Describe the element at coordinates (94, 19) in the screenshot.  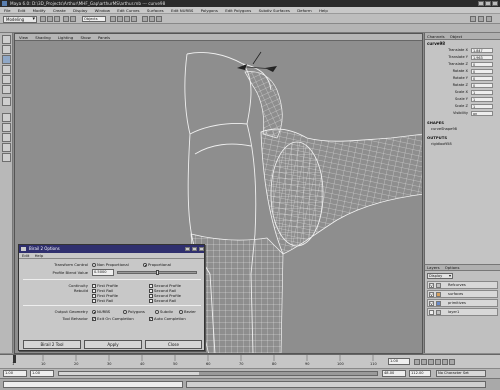
I see `selection-mask-field: Objects` at that location.